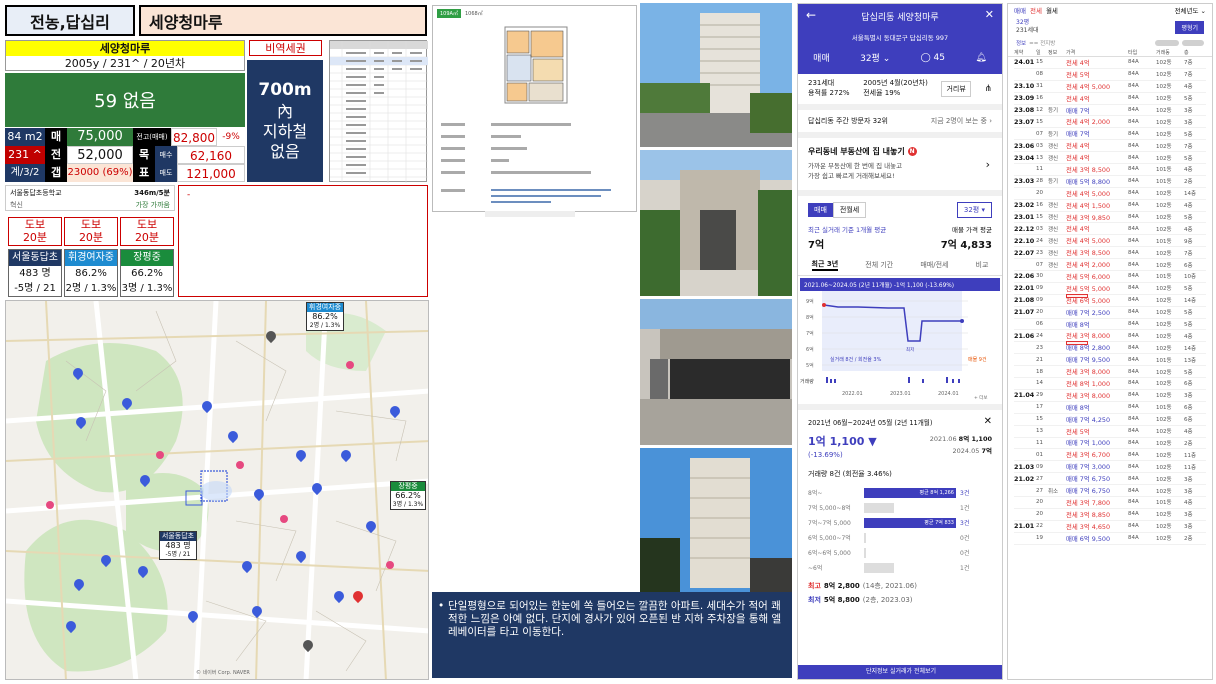 The image size is (1216, 684). What do you see at coordinates (1110, 515) in the screenshot?
I see `trade-row: 20 전세 3억 8,850 84A 102동 3층` at bounding box center [1110, 515].